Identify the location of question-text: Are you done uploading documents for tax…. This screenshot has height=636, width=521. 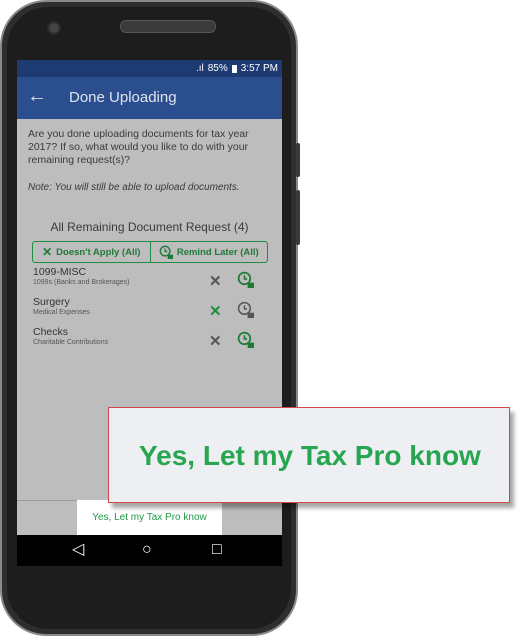
(138, 147).